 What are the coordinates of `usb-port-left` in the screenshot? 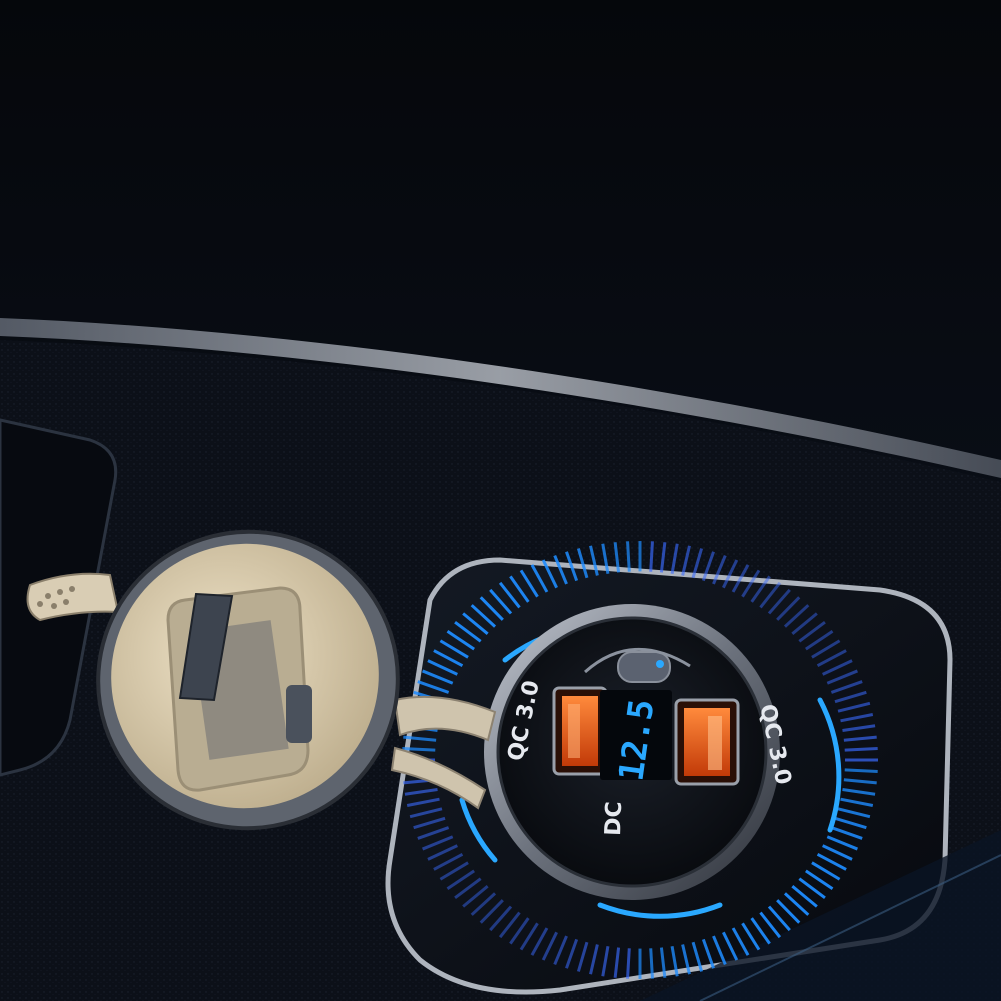 It's located at (580, 731).